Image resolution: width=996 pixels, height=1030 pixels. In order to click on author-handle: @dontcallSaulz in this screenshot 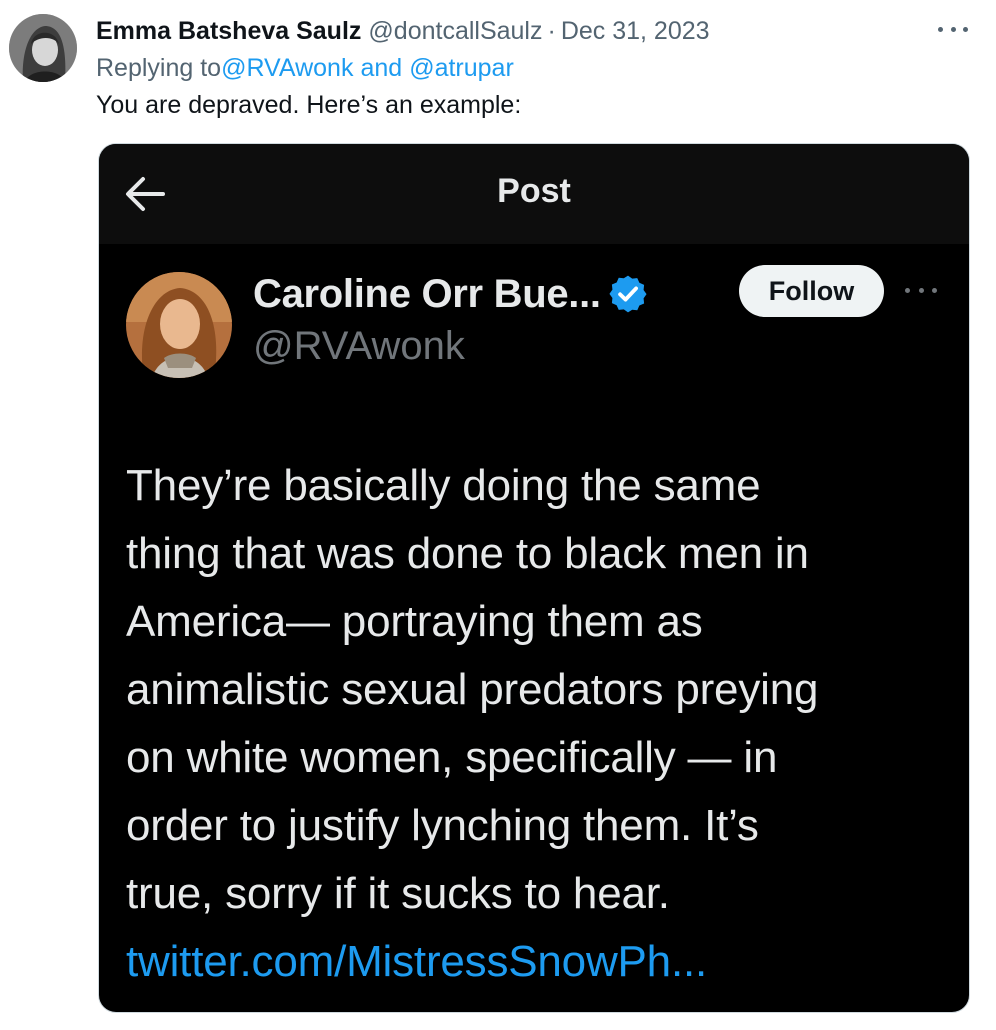, I will do `click(455, 31)`.